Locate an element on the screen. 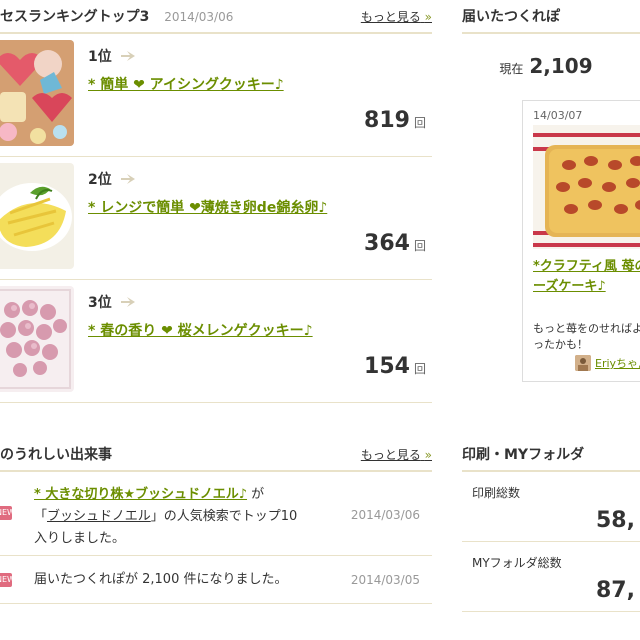 The height and width of the screenshot is (640, 640). tsukurepo-current: 現在 2,109 is located at coordinates (551, 66).